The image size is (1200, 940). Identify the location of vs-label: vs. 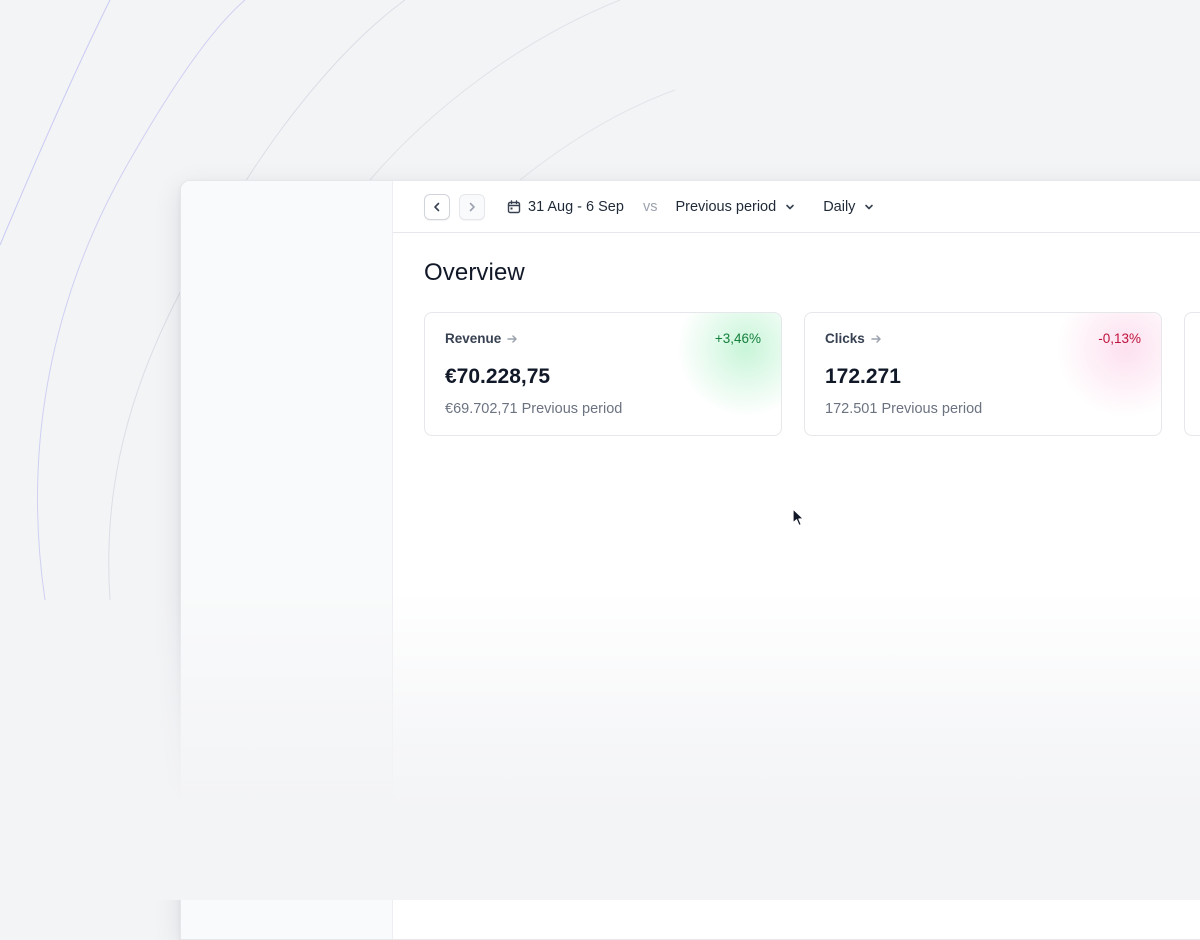
(650, 206).